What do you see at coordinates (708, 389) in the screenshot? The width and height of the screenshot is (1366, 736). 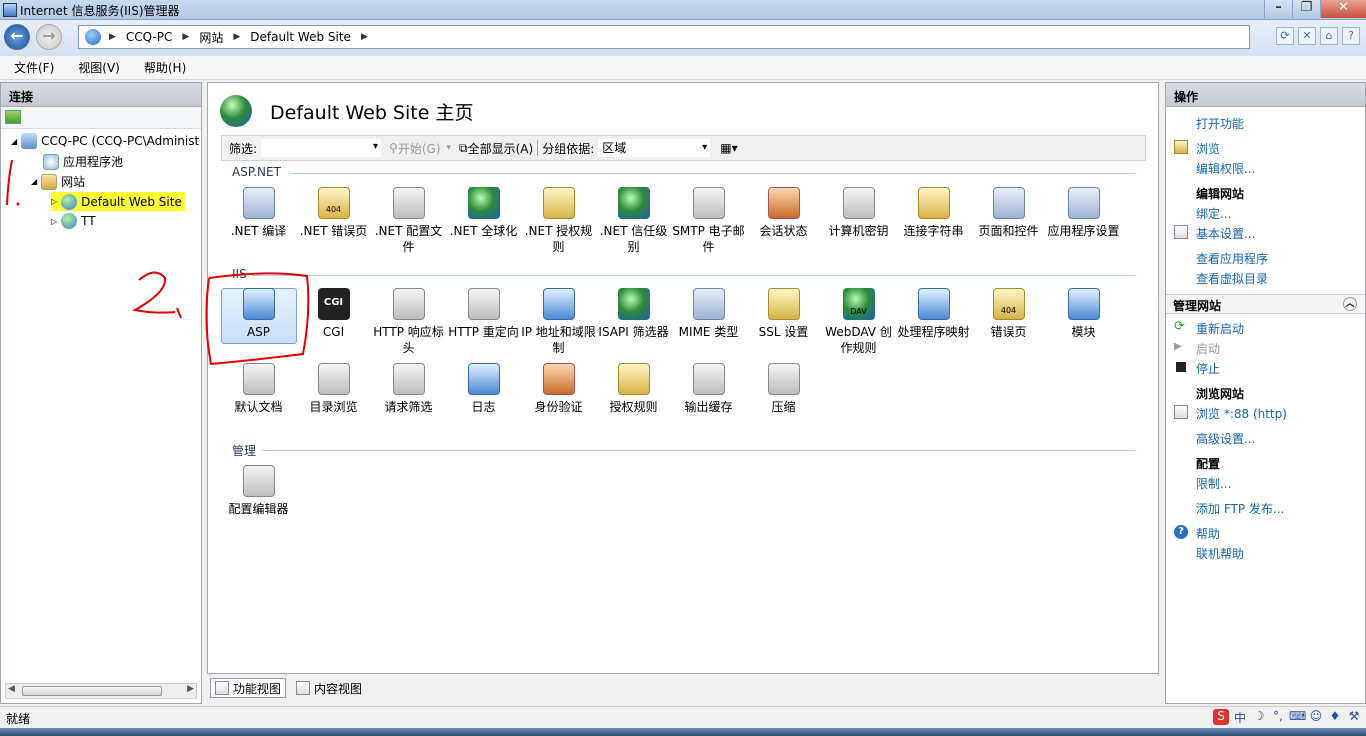 I see `feature-output-caching: 输出缓存` at bounding box center [708, 389].